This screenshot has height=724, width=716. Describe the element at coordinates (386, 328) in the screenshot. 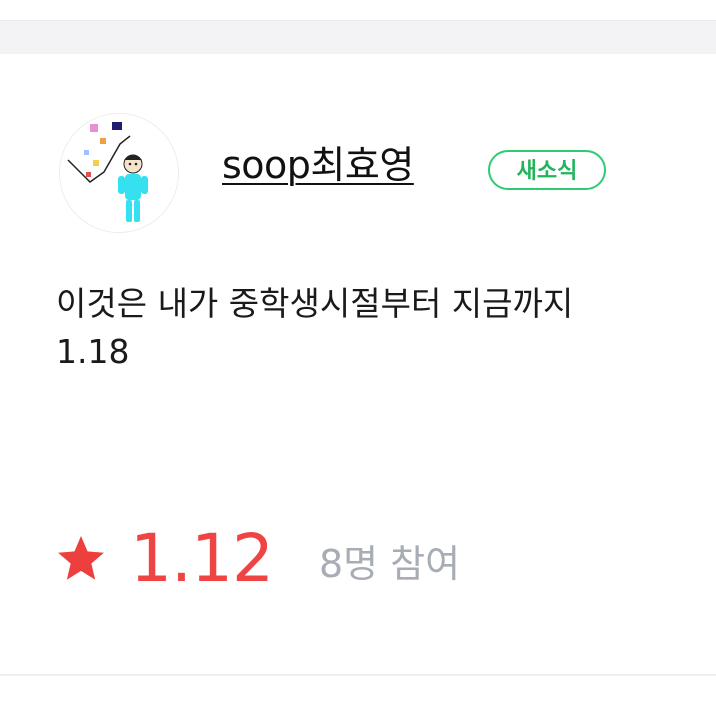

I see `post-content: 이것은 내가 중학생시절부터 지금까지 1.18` at that location.